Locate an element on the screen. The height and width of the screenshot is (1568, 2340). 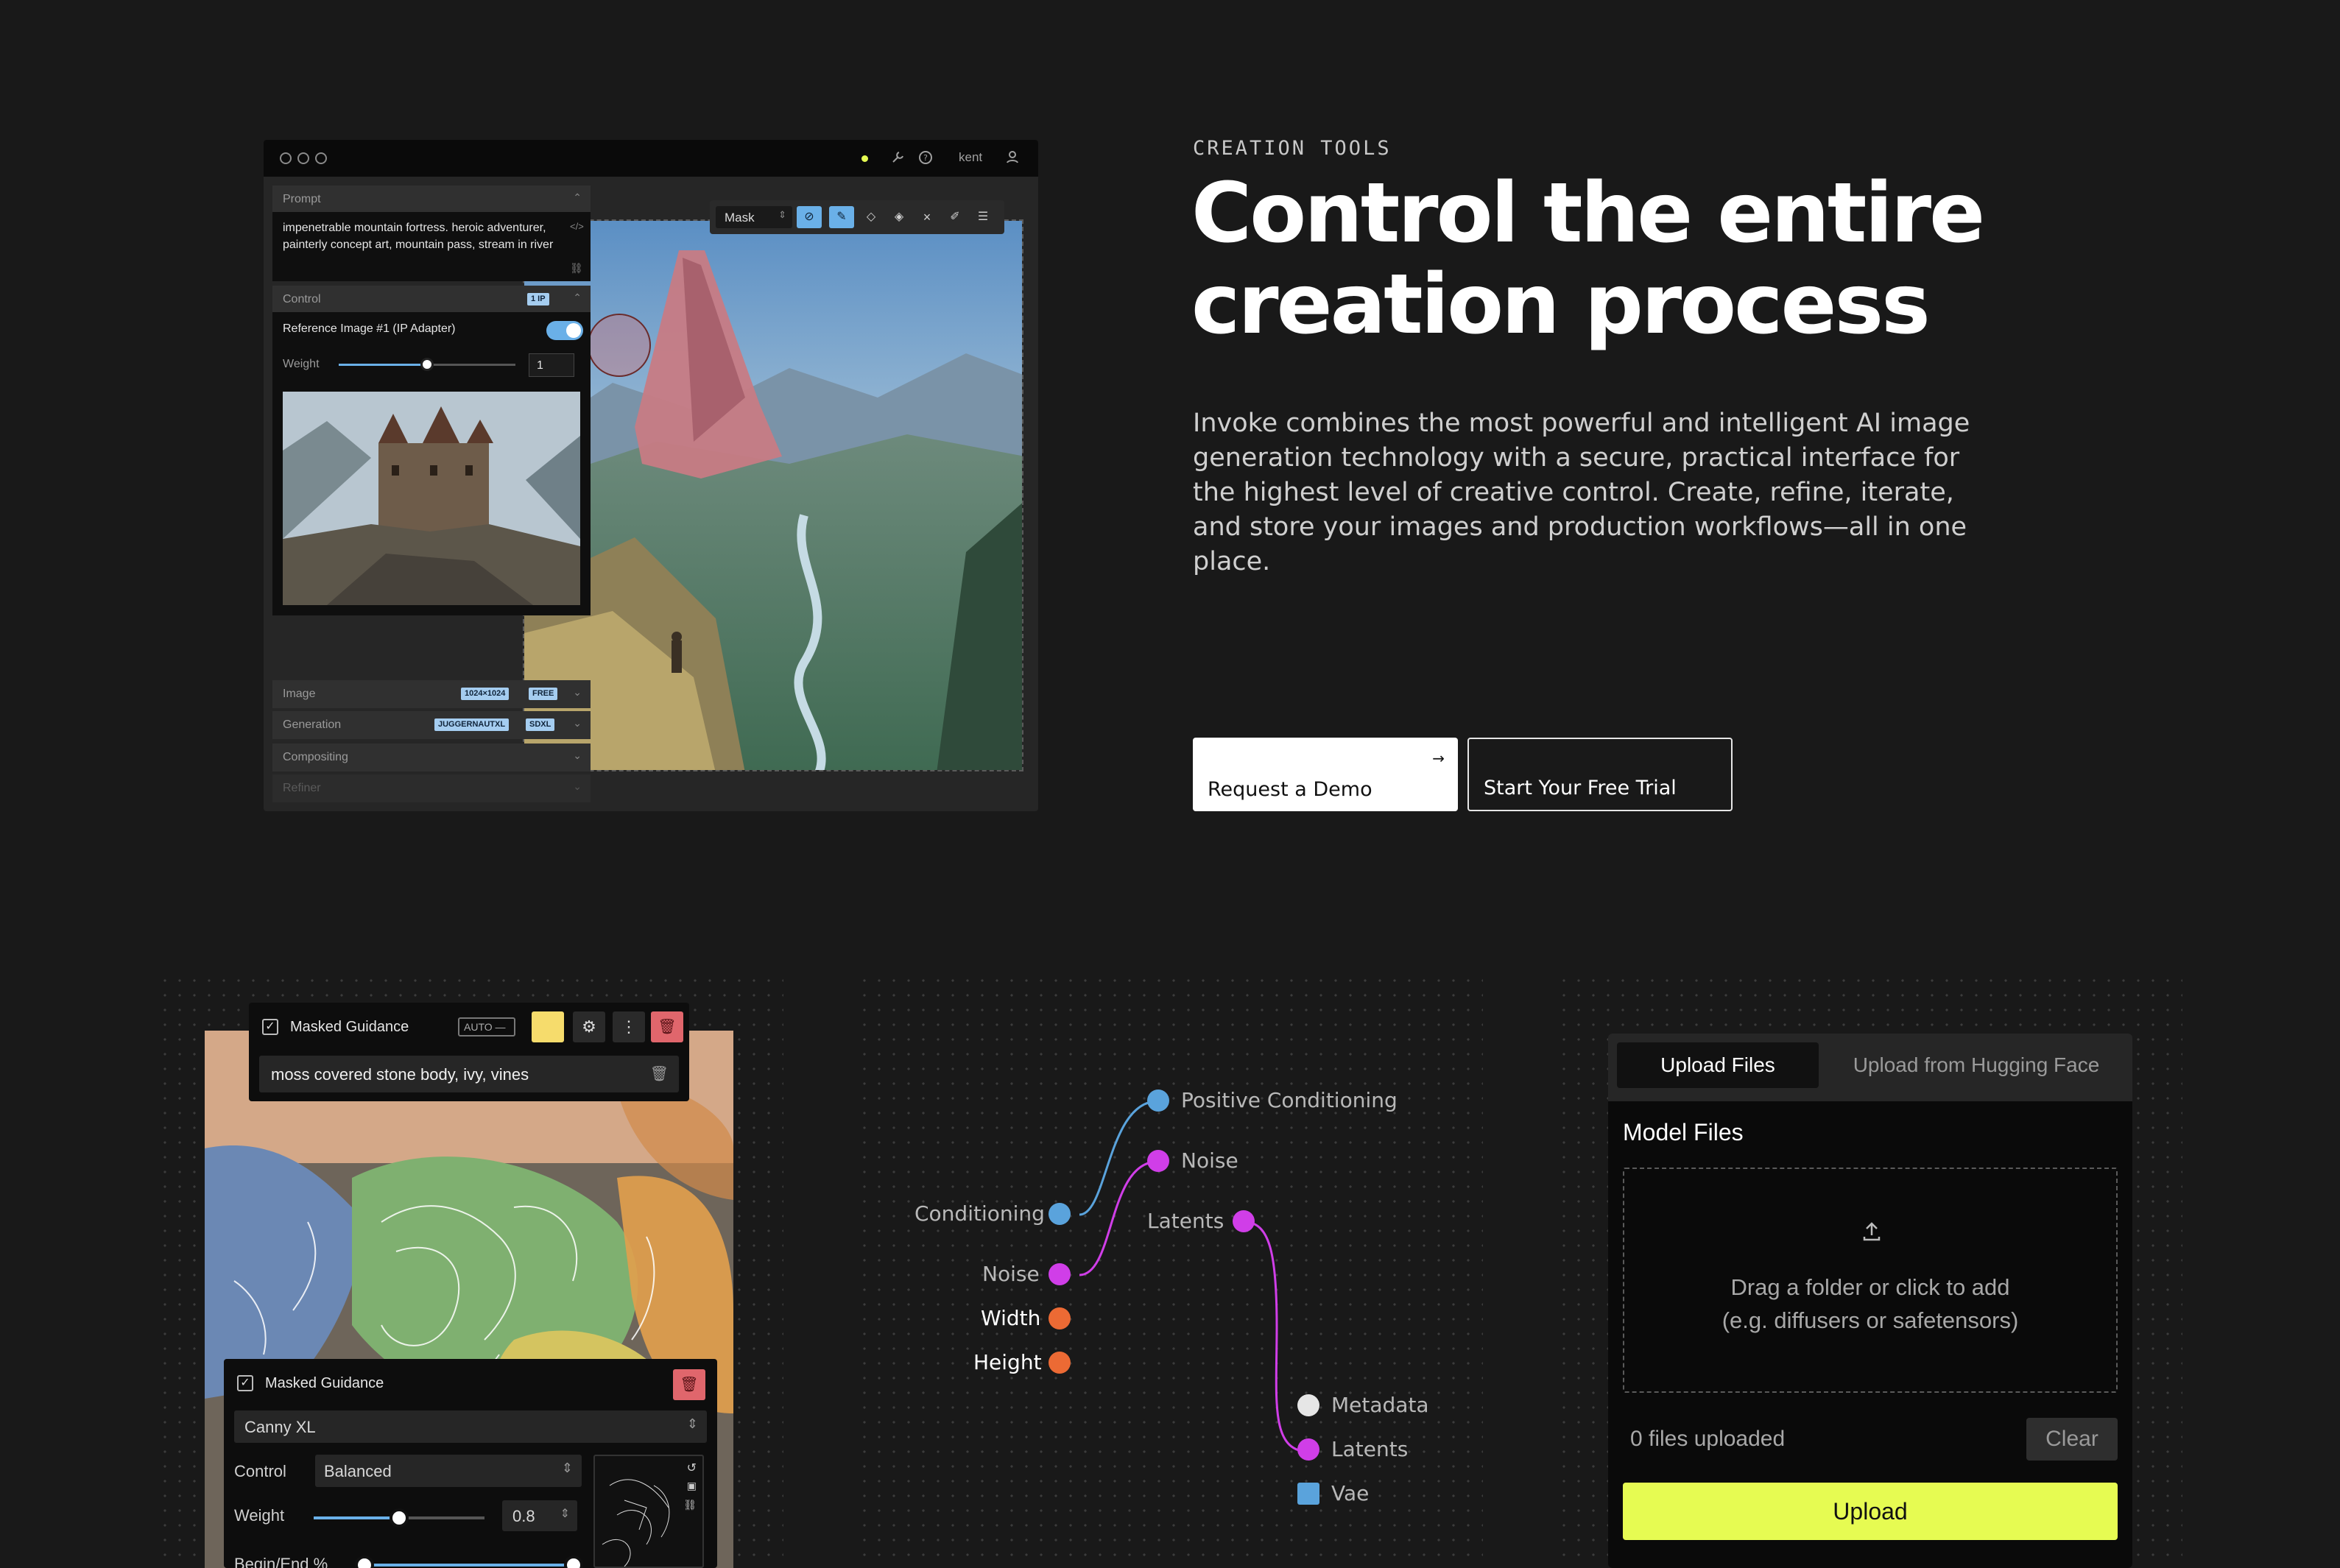
more-vertical-icon: ⋮ is located at coordinates (629, 1026).